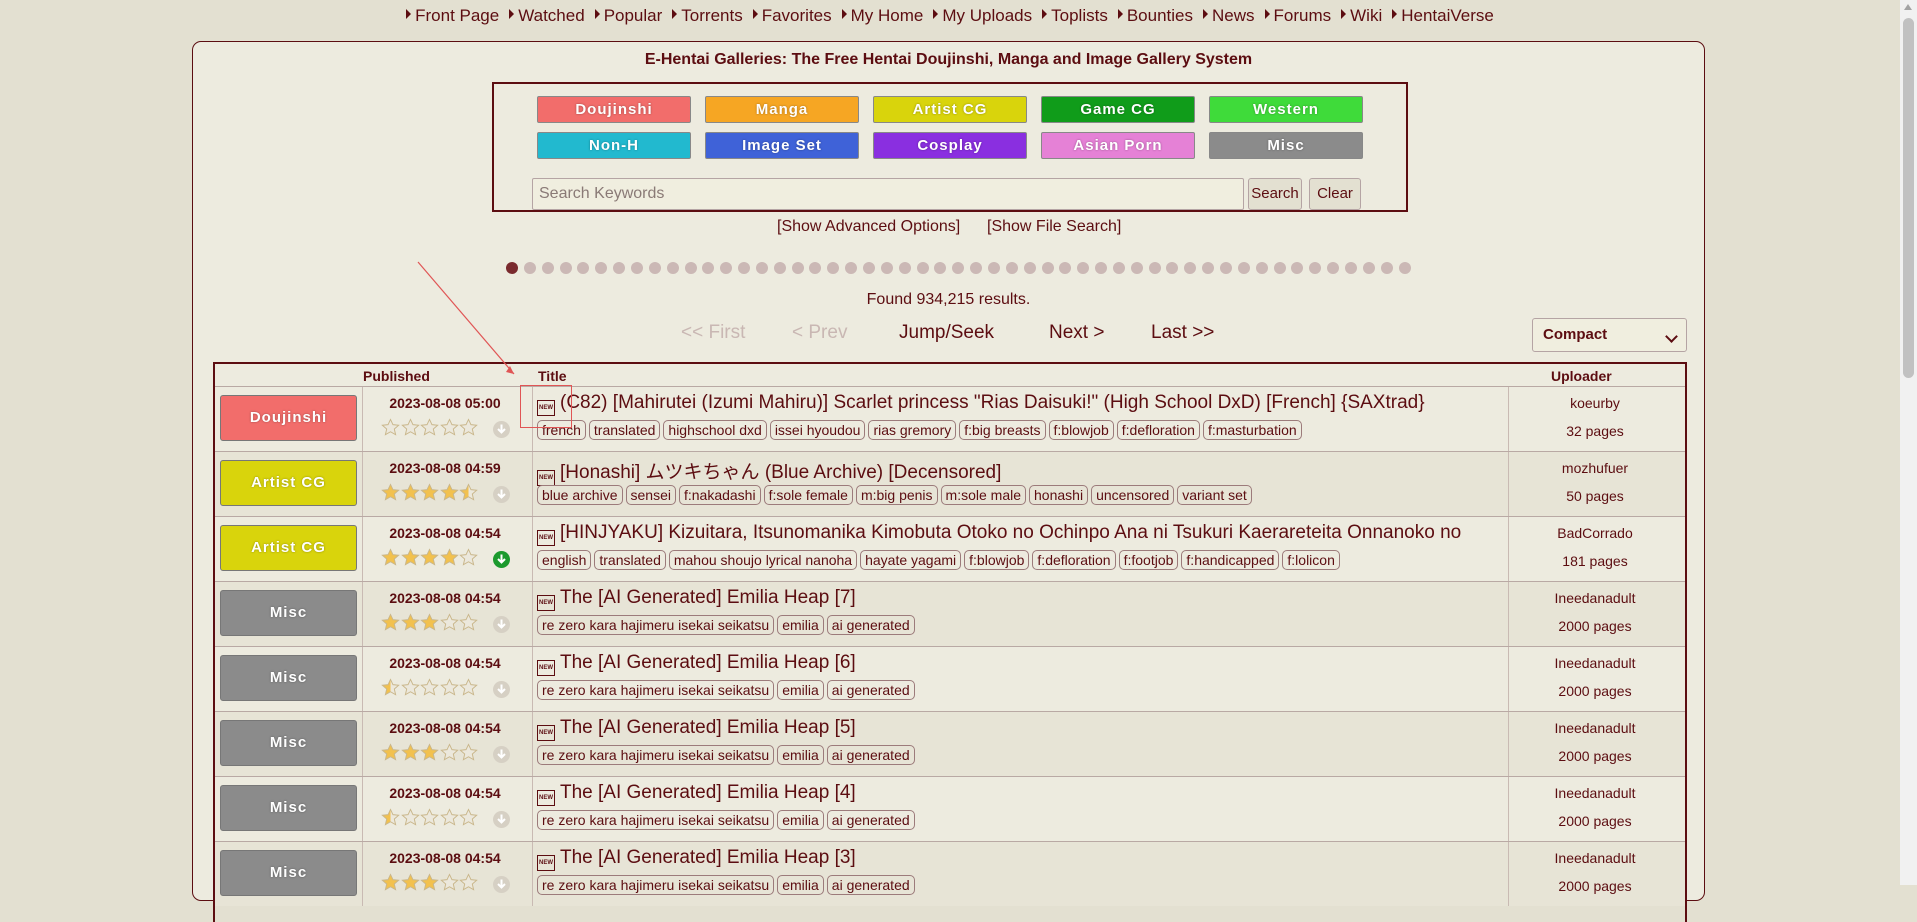 This screenshot has height=922, width=1917. I want to click on category-filter-western: Western, so click(1286, 109).